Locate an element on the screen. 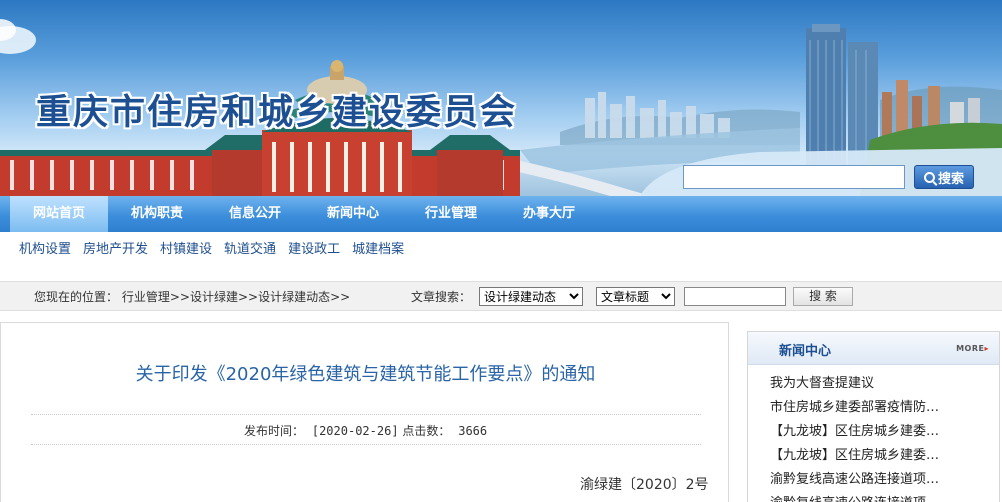 The width and height of the screenshot is (1002, 502). site-title: 重庆市住房和城乡建设委员会 is located at coordinates (277, 112).